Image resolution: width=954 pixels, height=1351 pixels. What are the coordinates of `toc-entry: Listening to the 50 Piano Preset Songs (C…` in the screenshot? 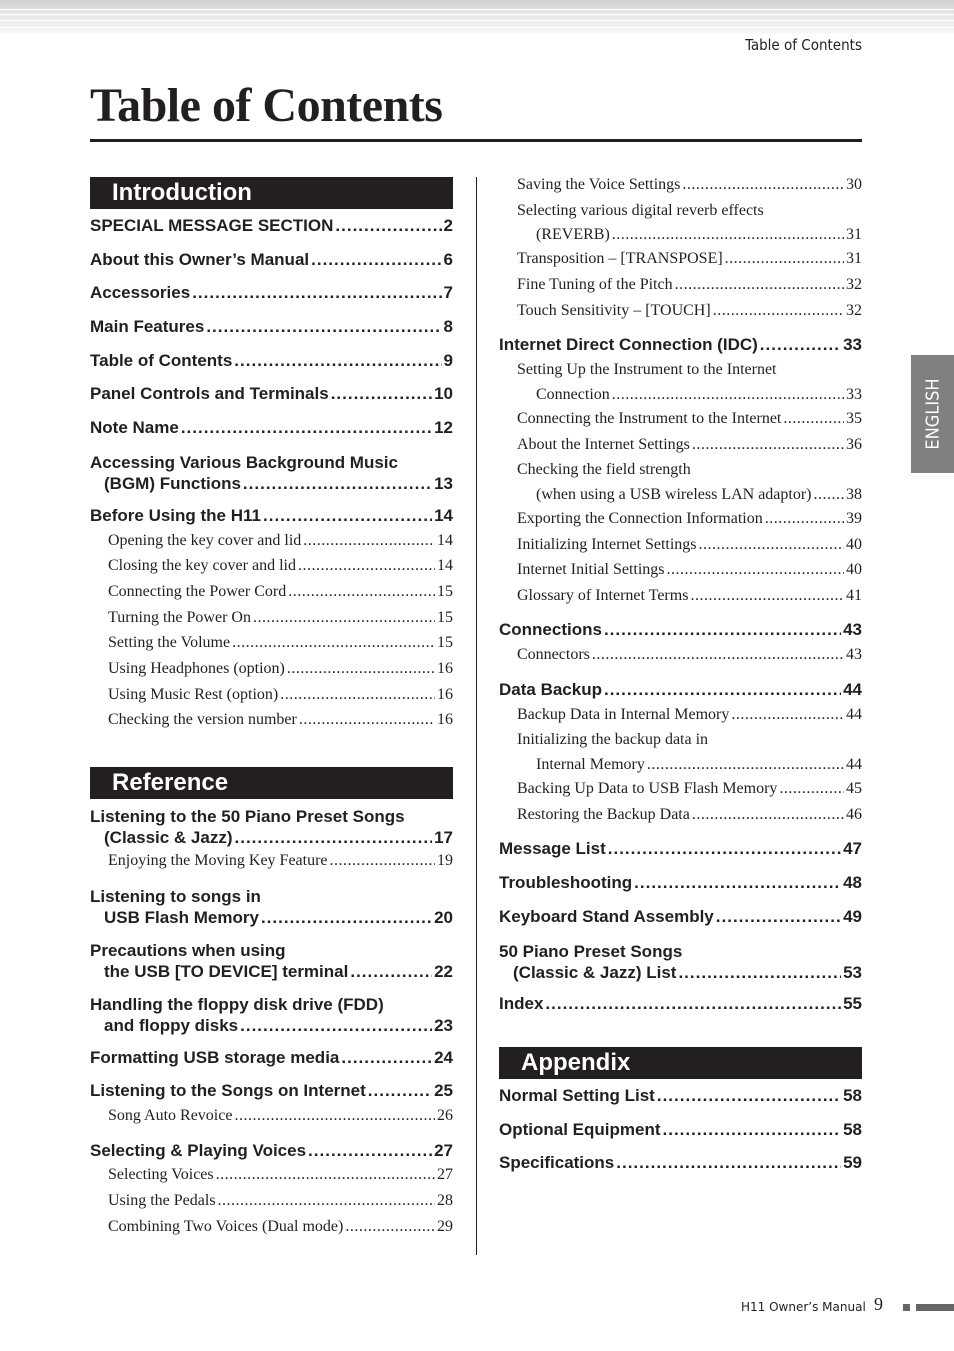 It's located at (271, 826).